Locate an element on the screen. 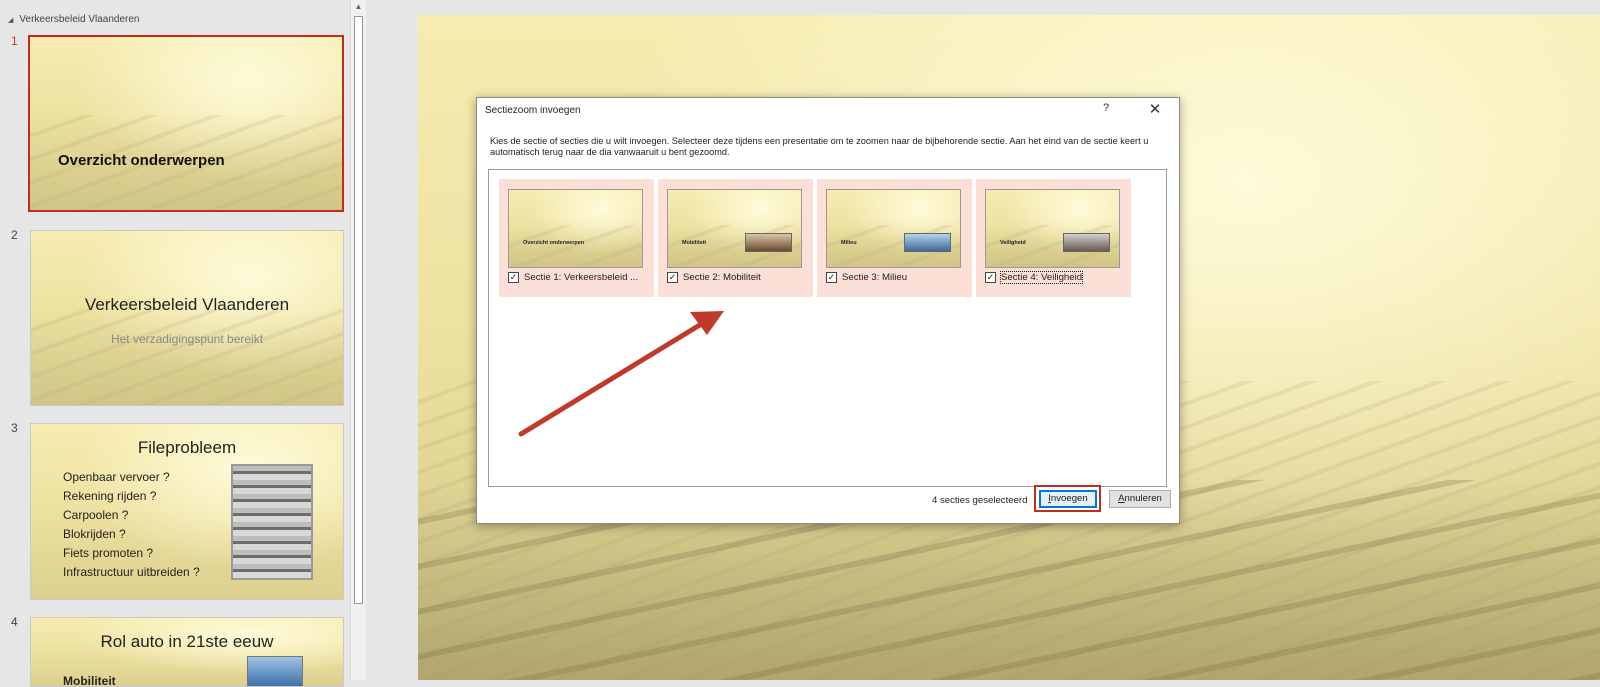 Image resolution: width=1600 pixels, height=687 pixels. section-label: Sectie 4: Veiligheid is located at coordinates (1041, 277).